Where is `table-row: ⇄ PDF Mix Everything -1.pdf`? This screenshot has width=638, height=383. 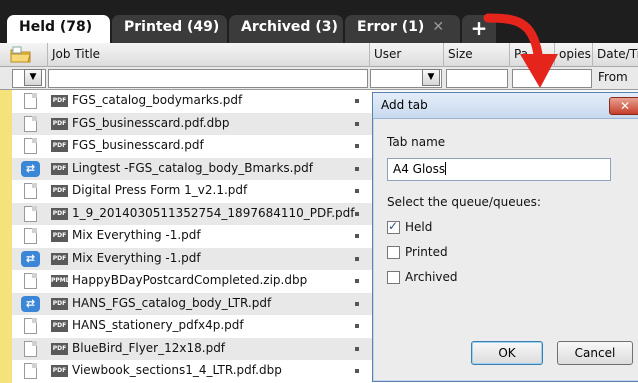 table-row: ⇄ PDF Mix Everything -1.pdf is located at coordinates (186, 258).